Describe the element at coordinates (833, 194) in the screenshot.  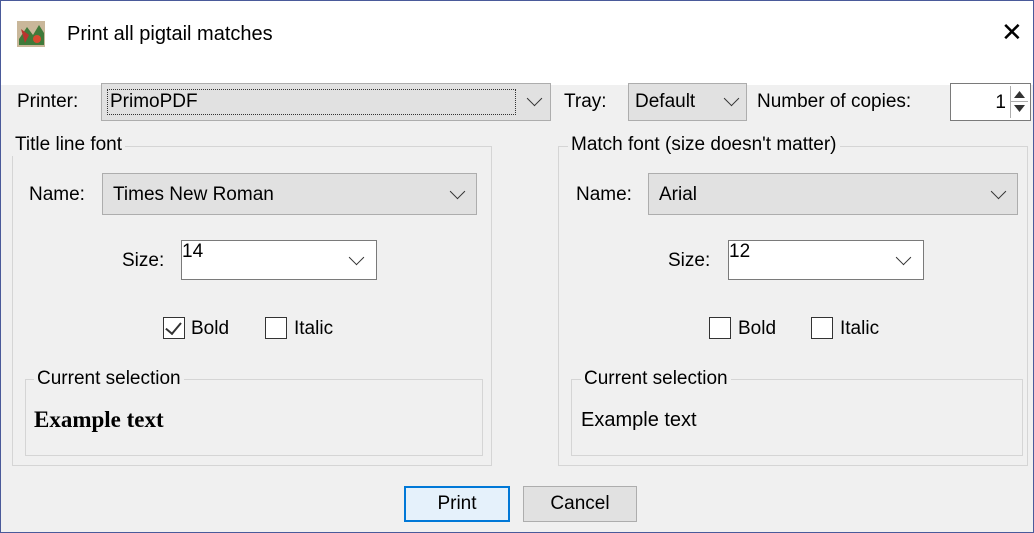
I see `match-font-name-select: Arial` at that location.